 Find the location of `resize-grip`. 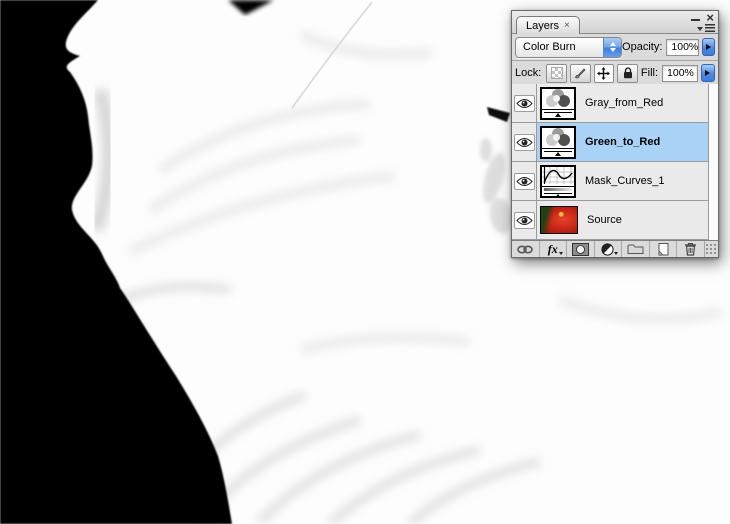

resize-grip is located at coordinates (710, 249).